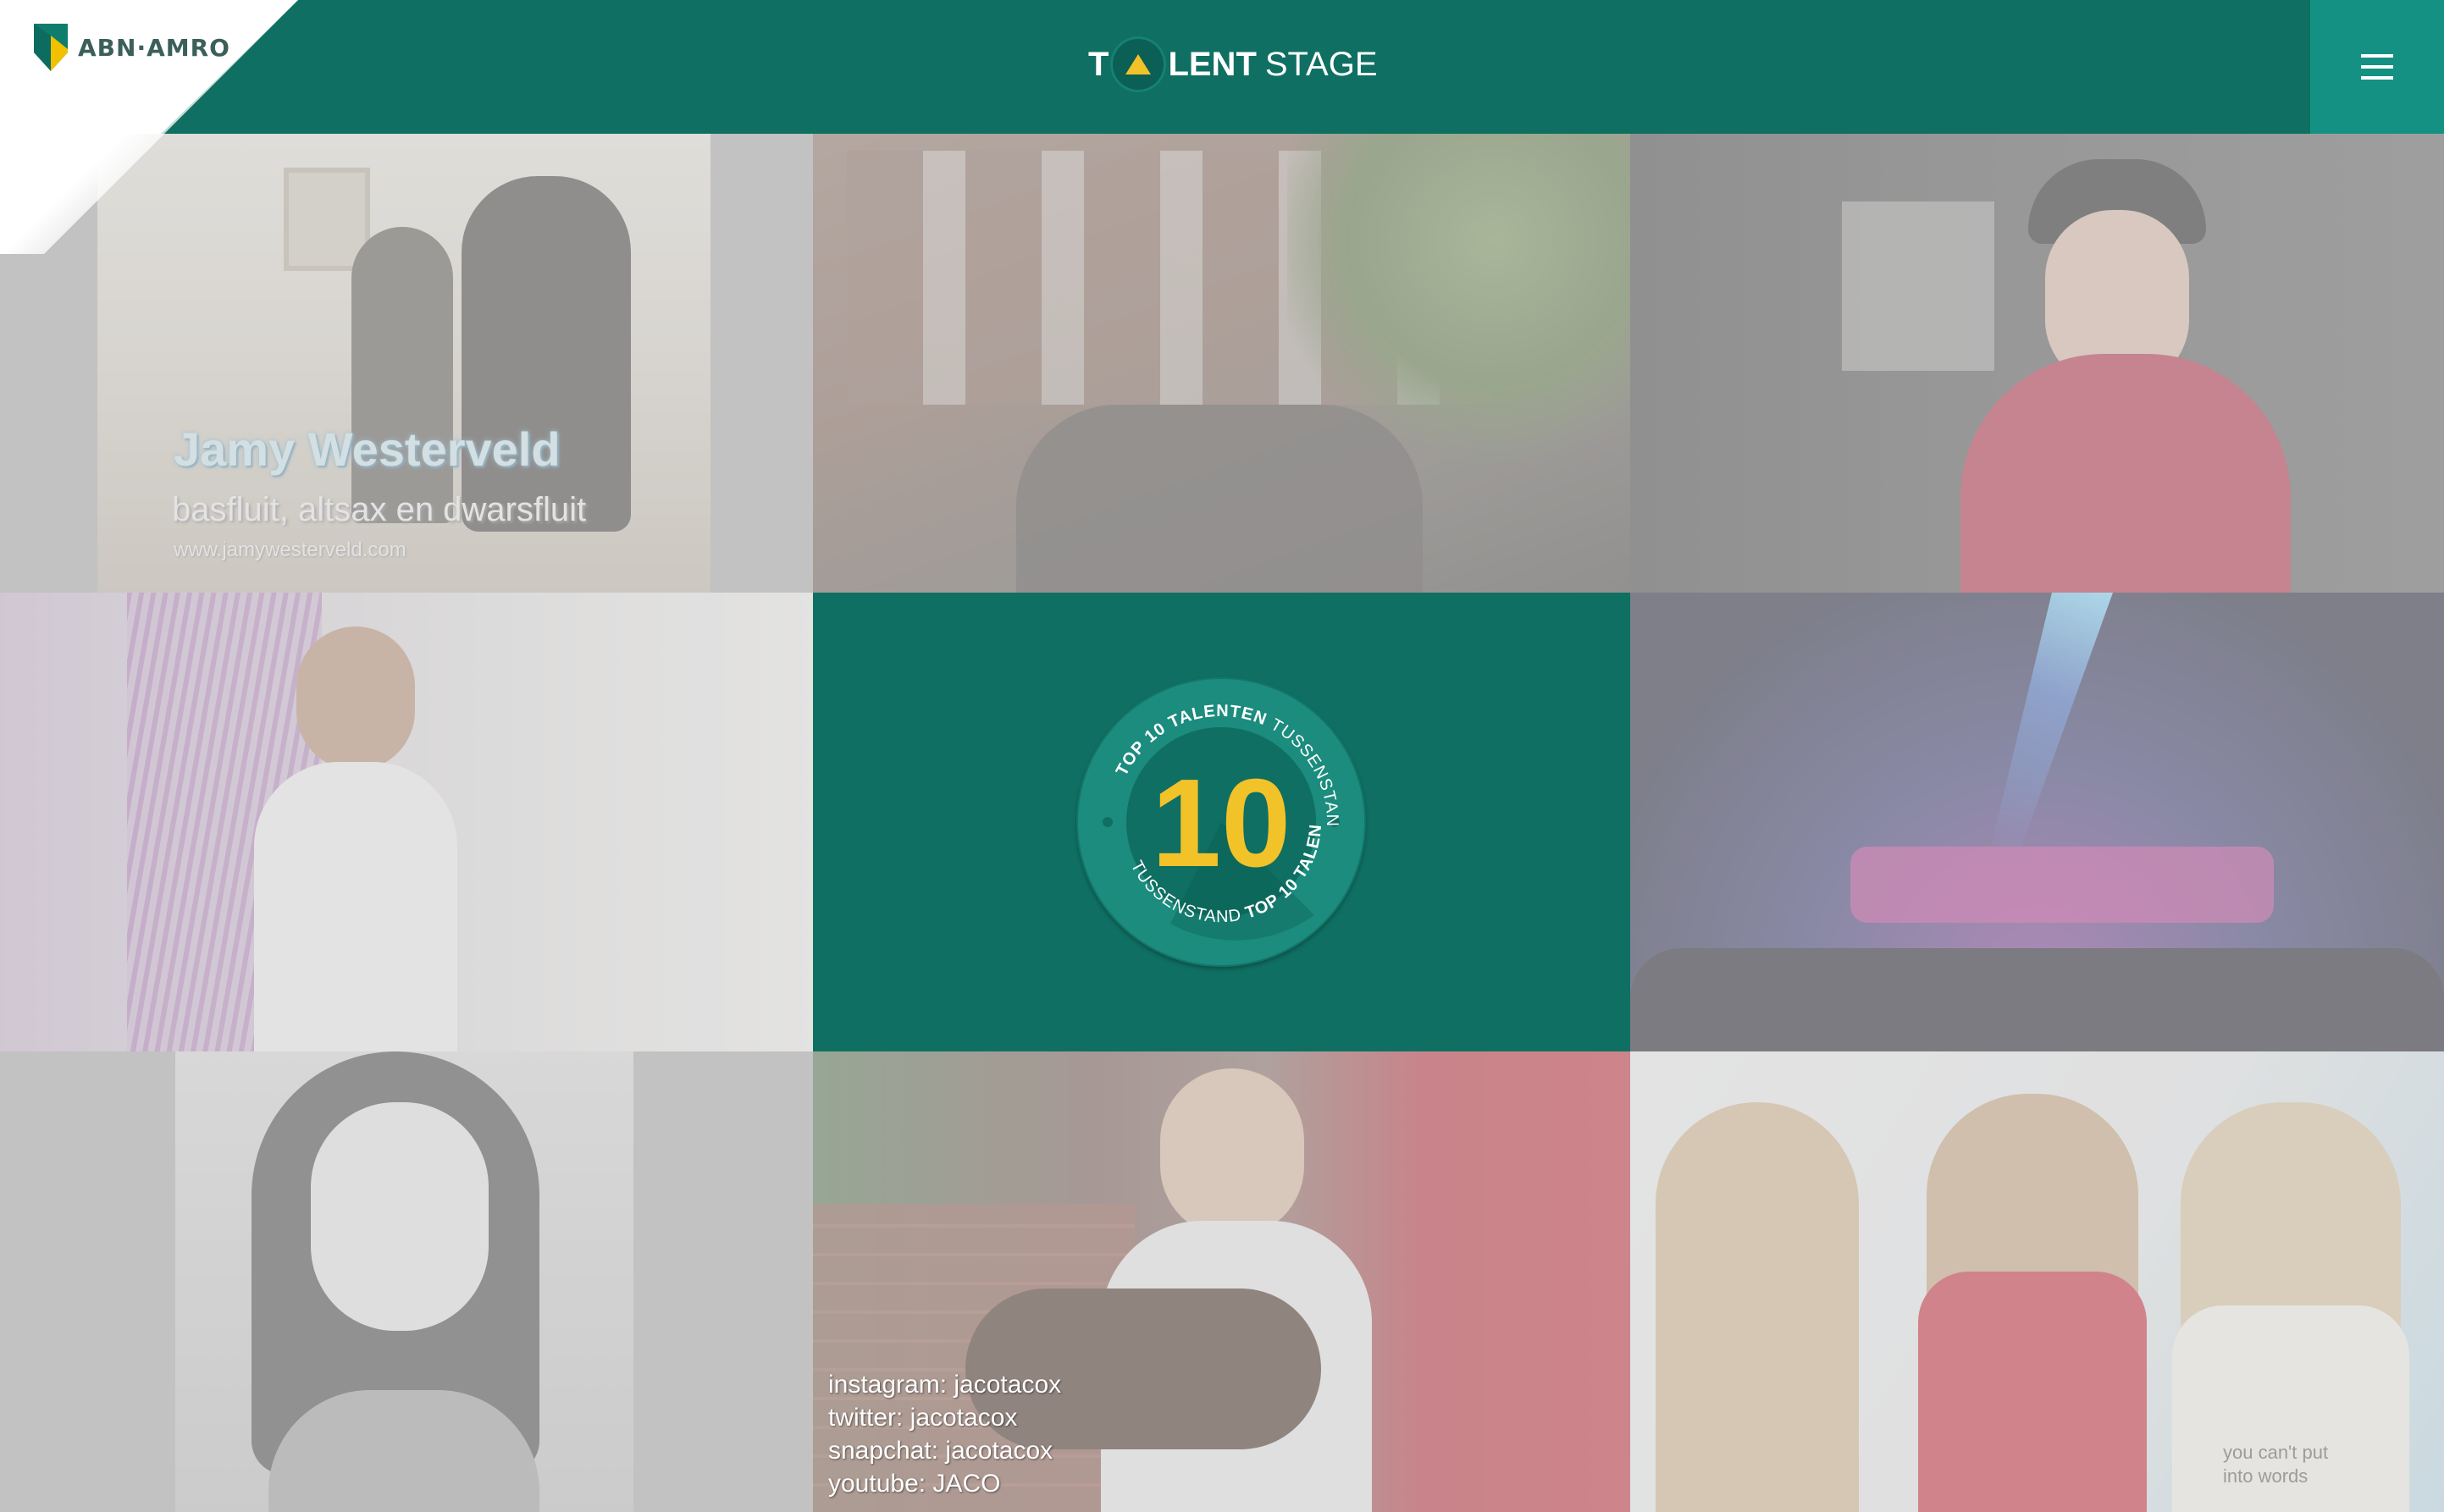 The image size is (2444, 1512). Describe the element at coordinates (914, 1484) in the screenshot. I see `youtube-handle: youtube: JACO` at that location.